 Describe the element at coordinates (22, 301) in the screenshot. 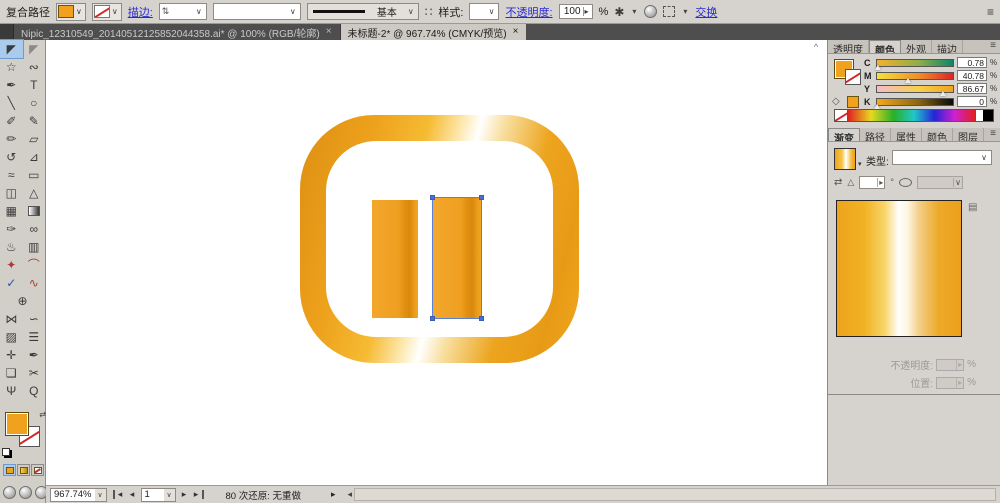

I see `perspective-selection-tool: ⊕` at that location.